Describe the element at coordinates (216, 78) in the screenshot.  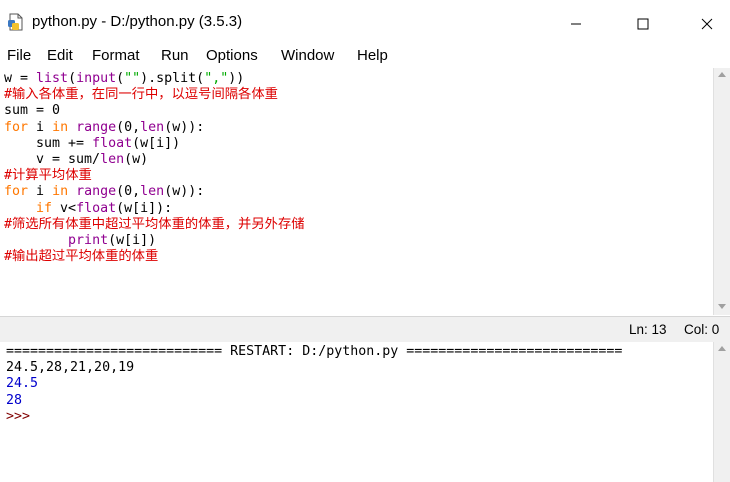
I see `code-token: ","` at that location.